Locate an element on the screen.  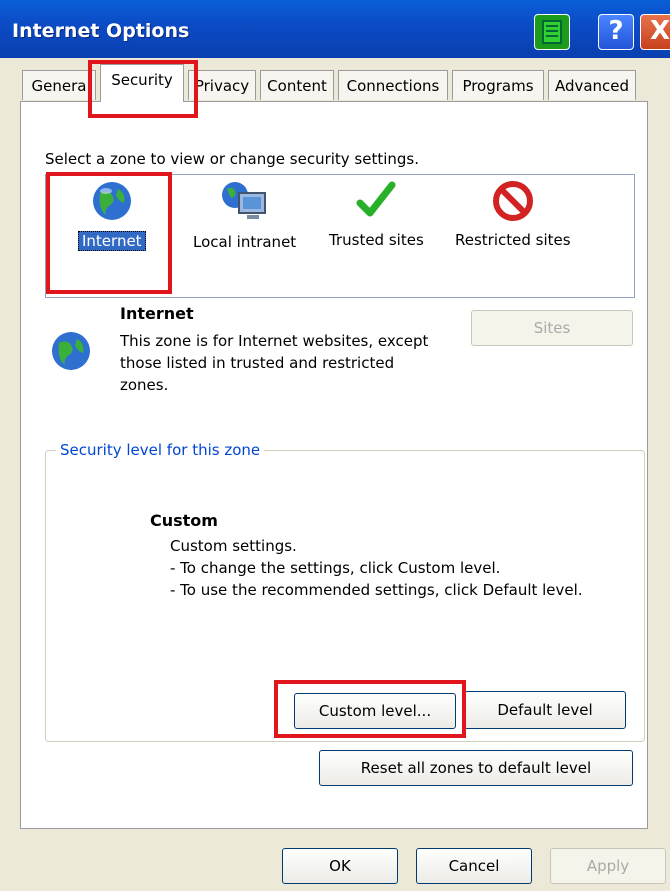
default-level-button: Default level is located at coordinates (545, 710).